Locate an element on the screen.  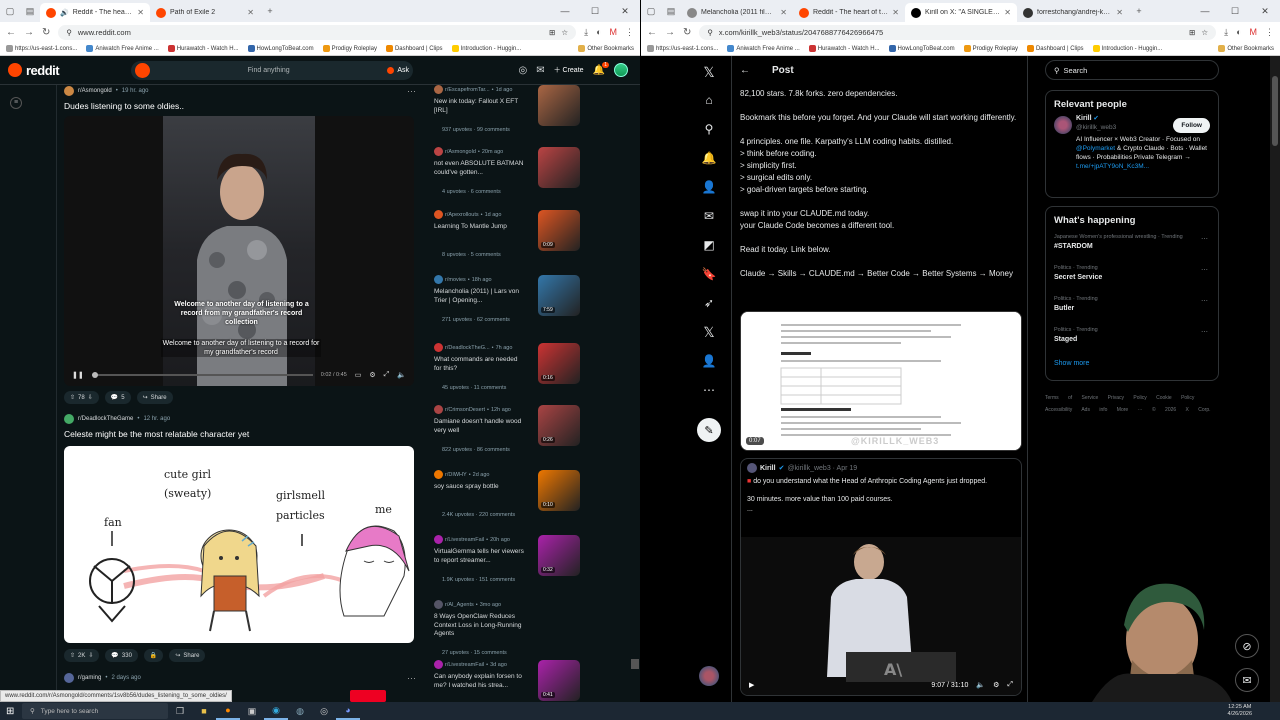
post-title: Dudes listening to some oldies.. is located at coordinates (240, 106).